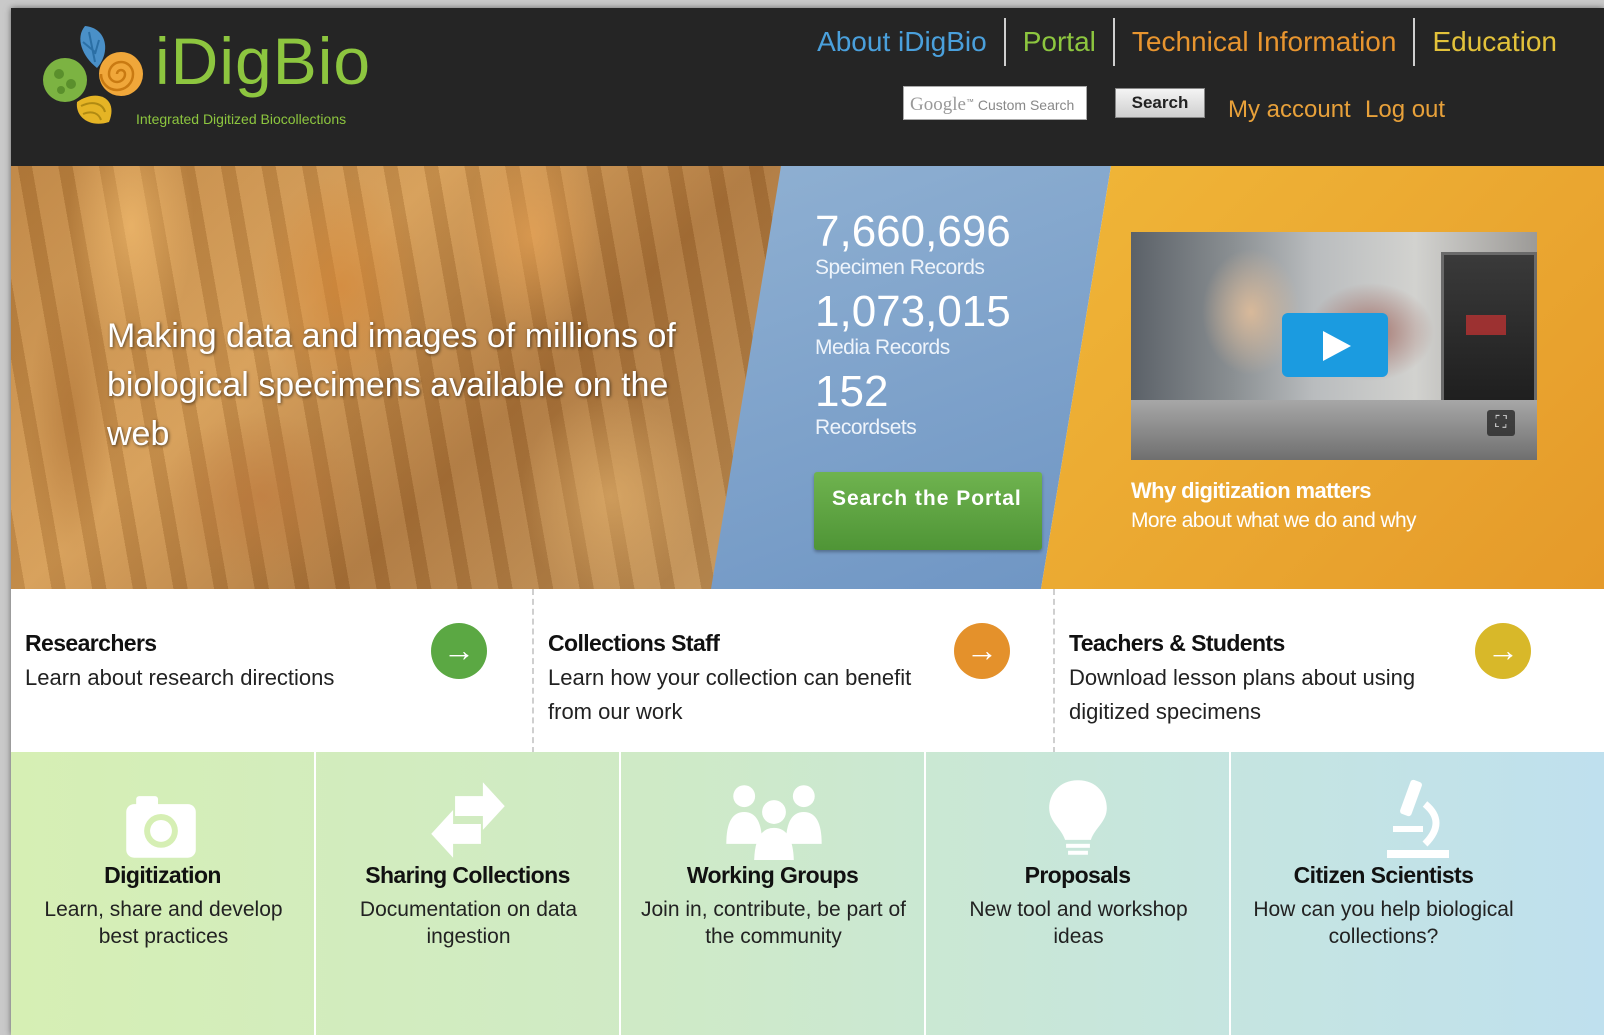  Describe the element at coordinates (772, 875) in the screenshot. I see `tile-title: Working Groups` at that location.